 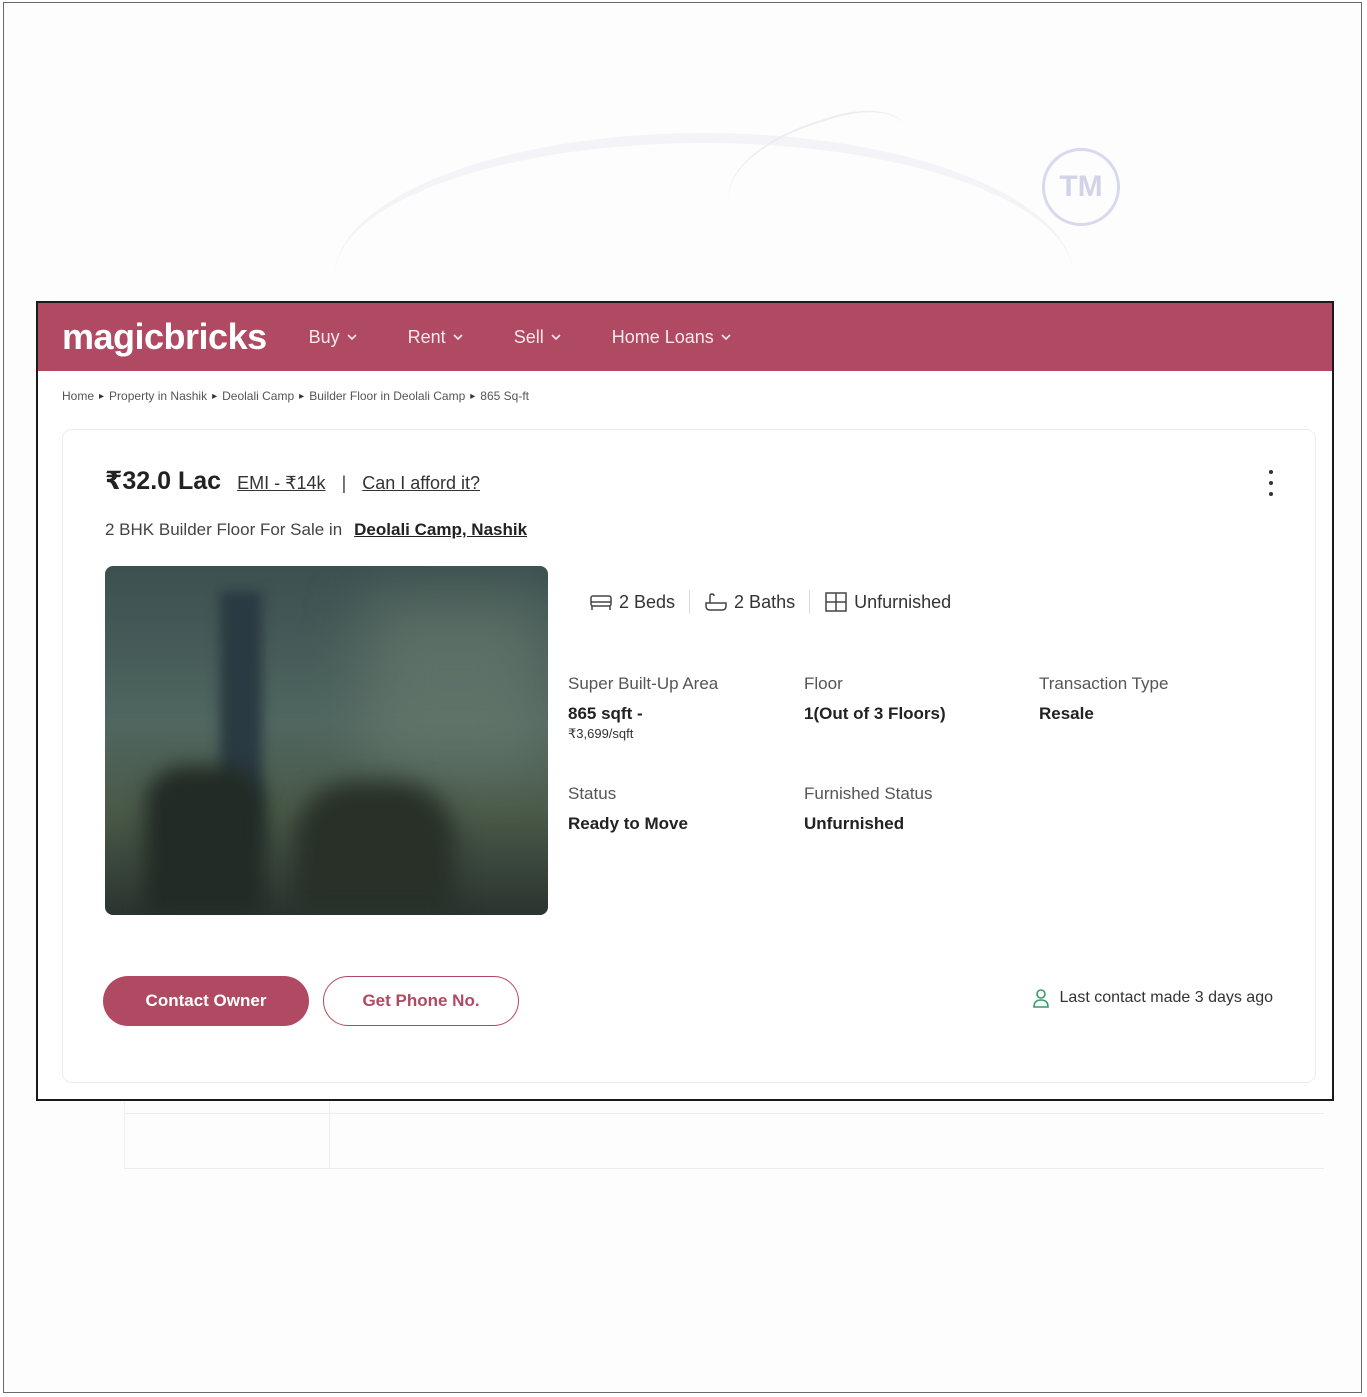 I want to click on nav-sell: Sell, so click(x=538, y=337).